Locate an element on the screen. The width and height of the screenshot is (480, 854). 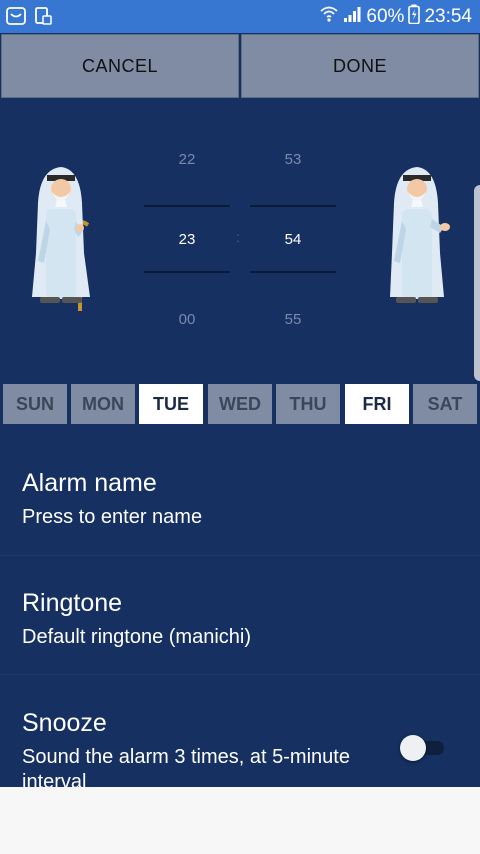
hour-previous: 22 is located at coordinates (187, 159).